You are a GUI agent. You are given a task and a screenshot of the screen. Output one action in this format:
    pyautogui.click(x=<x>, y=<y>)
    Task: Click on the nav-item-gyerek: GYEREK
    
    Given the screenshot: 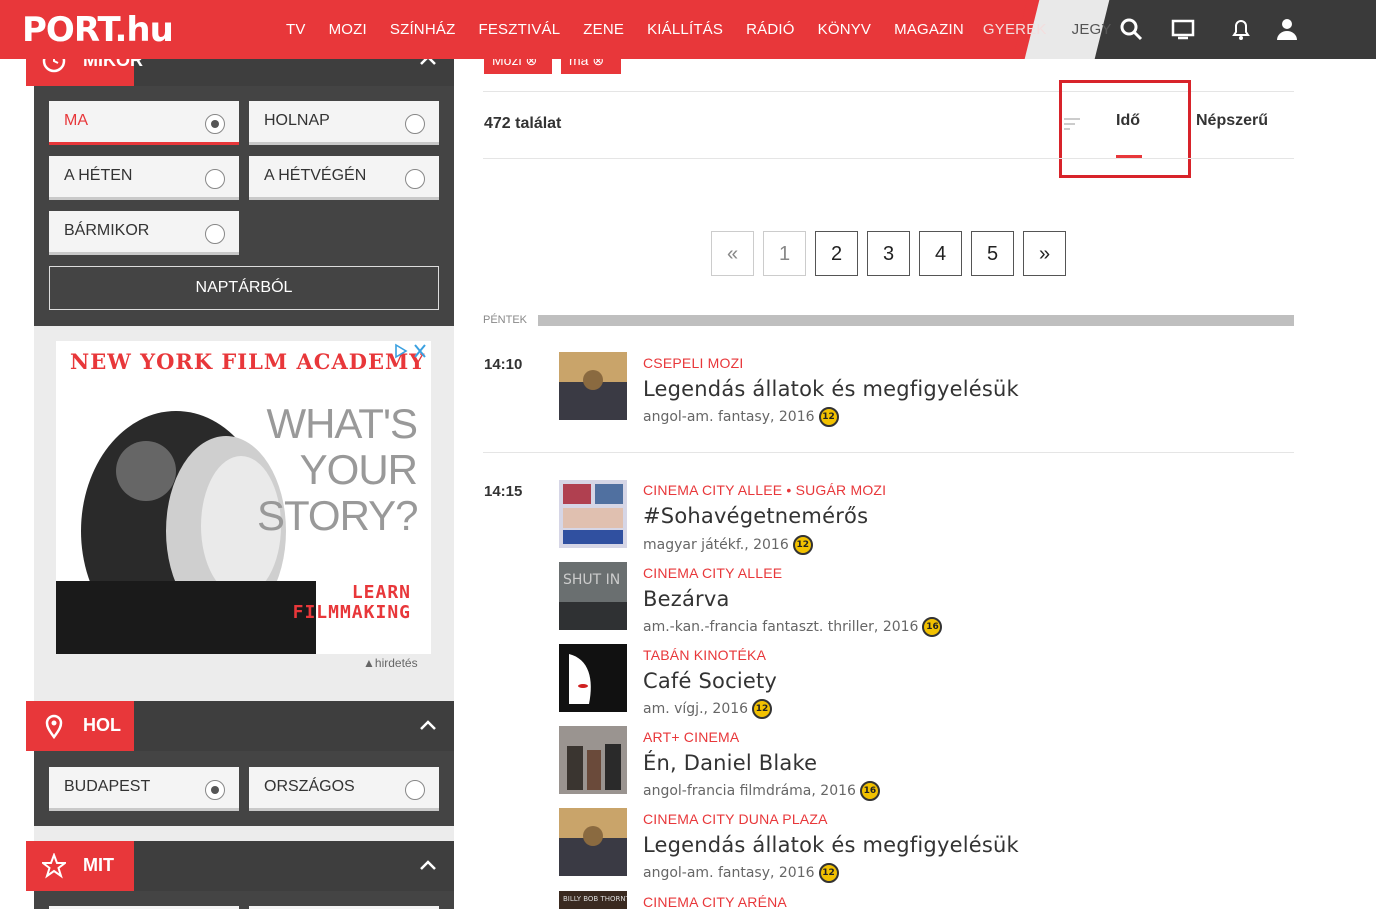 What is the action you would take?
    pyautogui.click(x=1015, y=29)
    